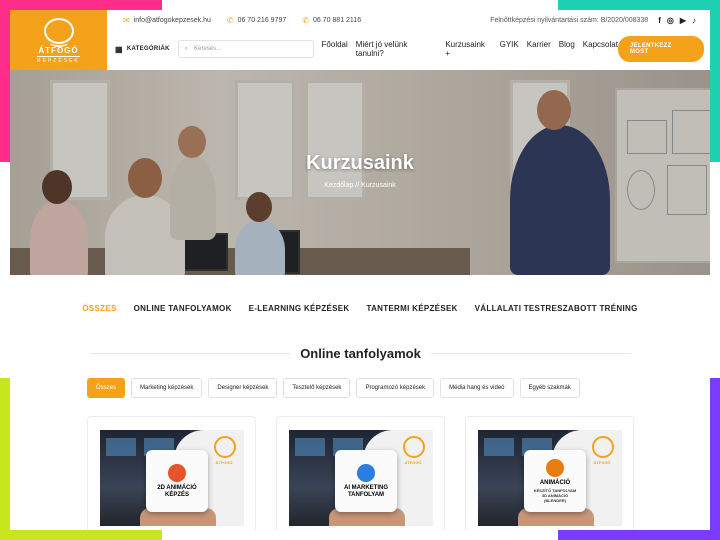 The height and width of the screenshot is (540, 720). What do you see at coordinates (670, 20) in the screenshot?
I see `instagram-icon: ◎` at bounding box center [670, 20].